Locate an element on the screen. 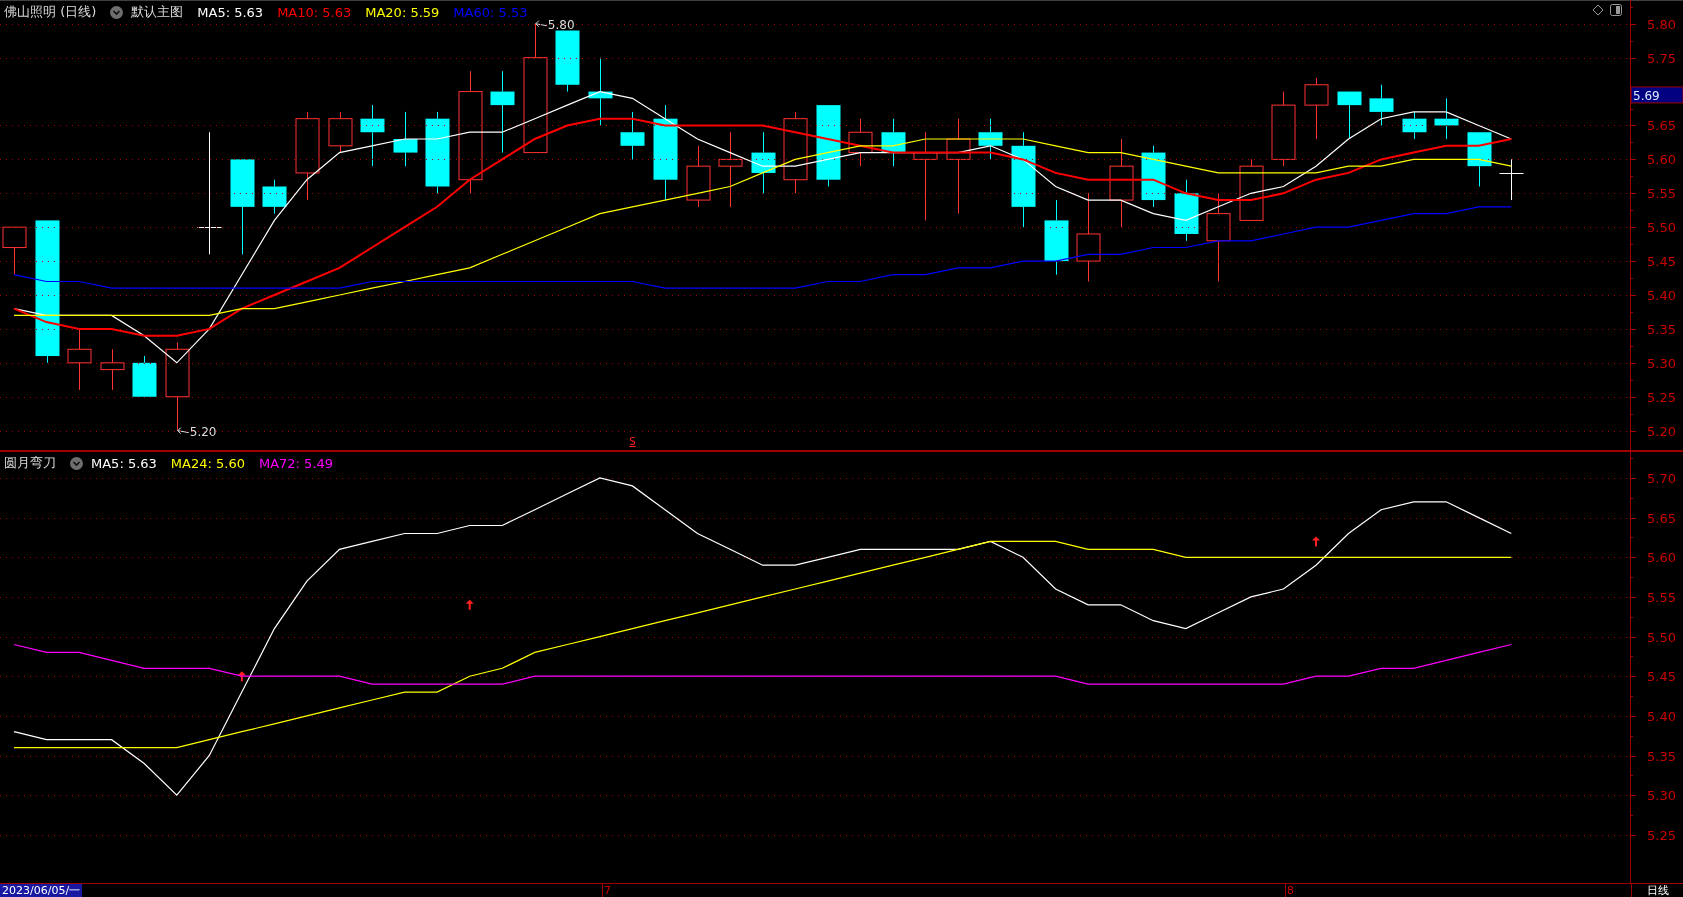 This screenshot has height=897, width=1683. price-annotation: 5.80 is located at coordinates (555, 24).